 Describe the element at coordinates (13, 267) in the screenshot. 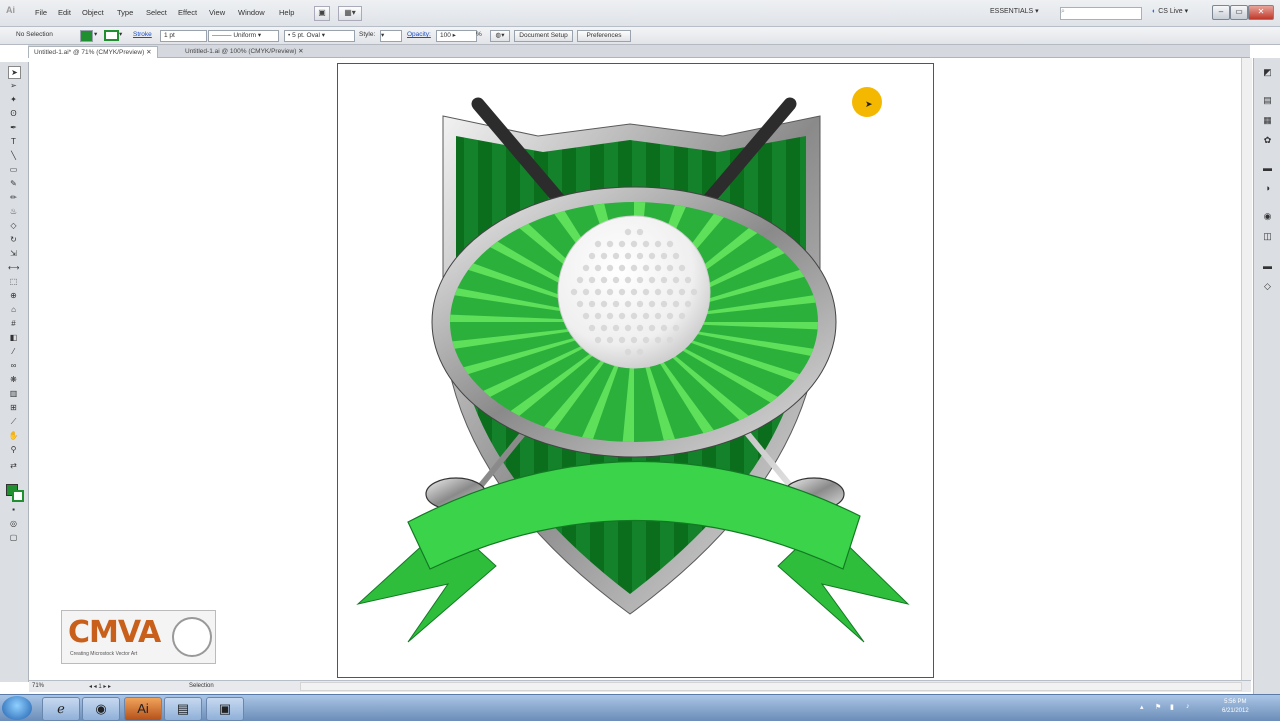

I see `width-tool-icon: ⟷` at that location.